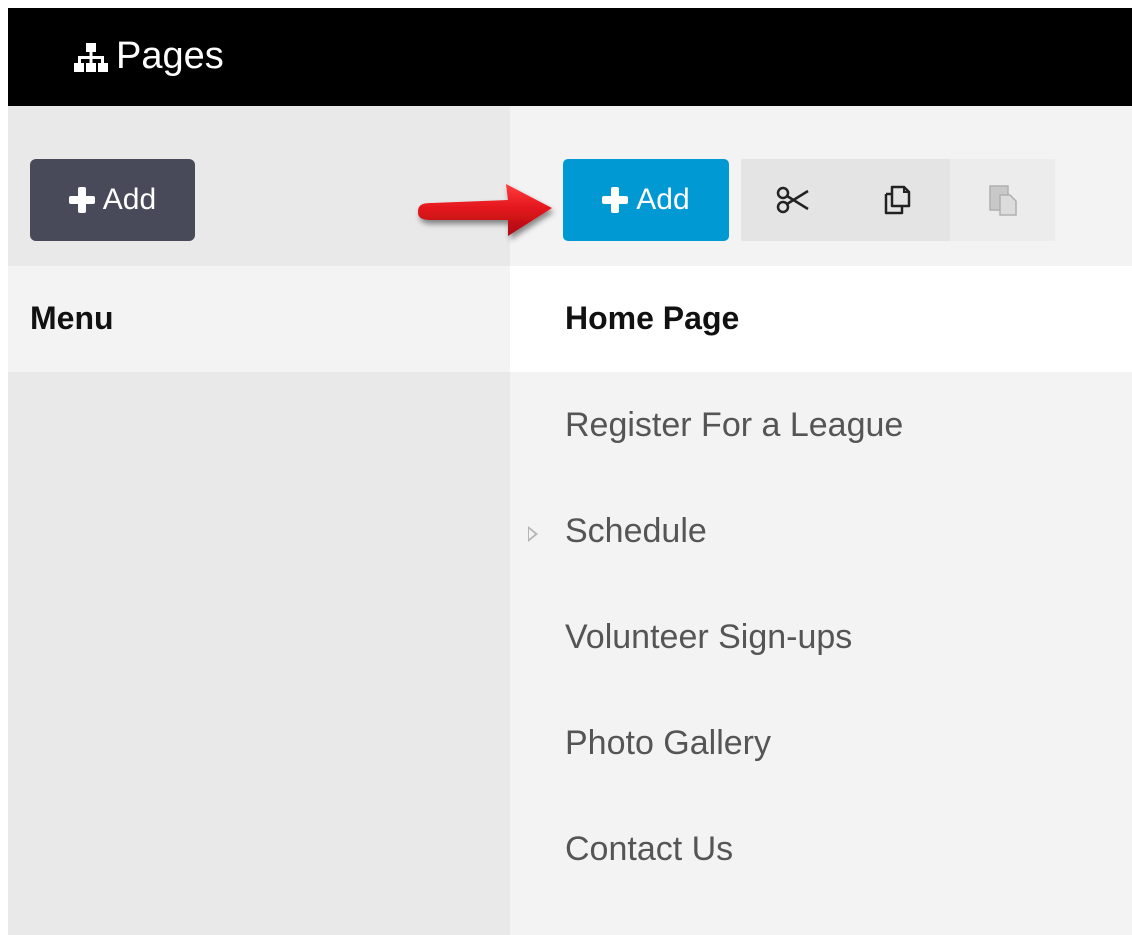 Image resolution: width=1132 pixels, height=935 pixels. What do you see at coordinates (649, 849) in the screenshot?
I see `page-item-label: Contact Us` at bounding box center [649, 849].